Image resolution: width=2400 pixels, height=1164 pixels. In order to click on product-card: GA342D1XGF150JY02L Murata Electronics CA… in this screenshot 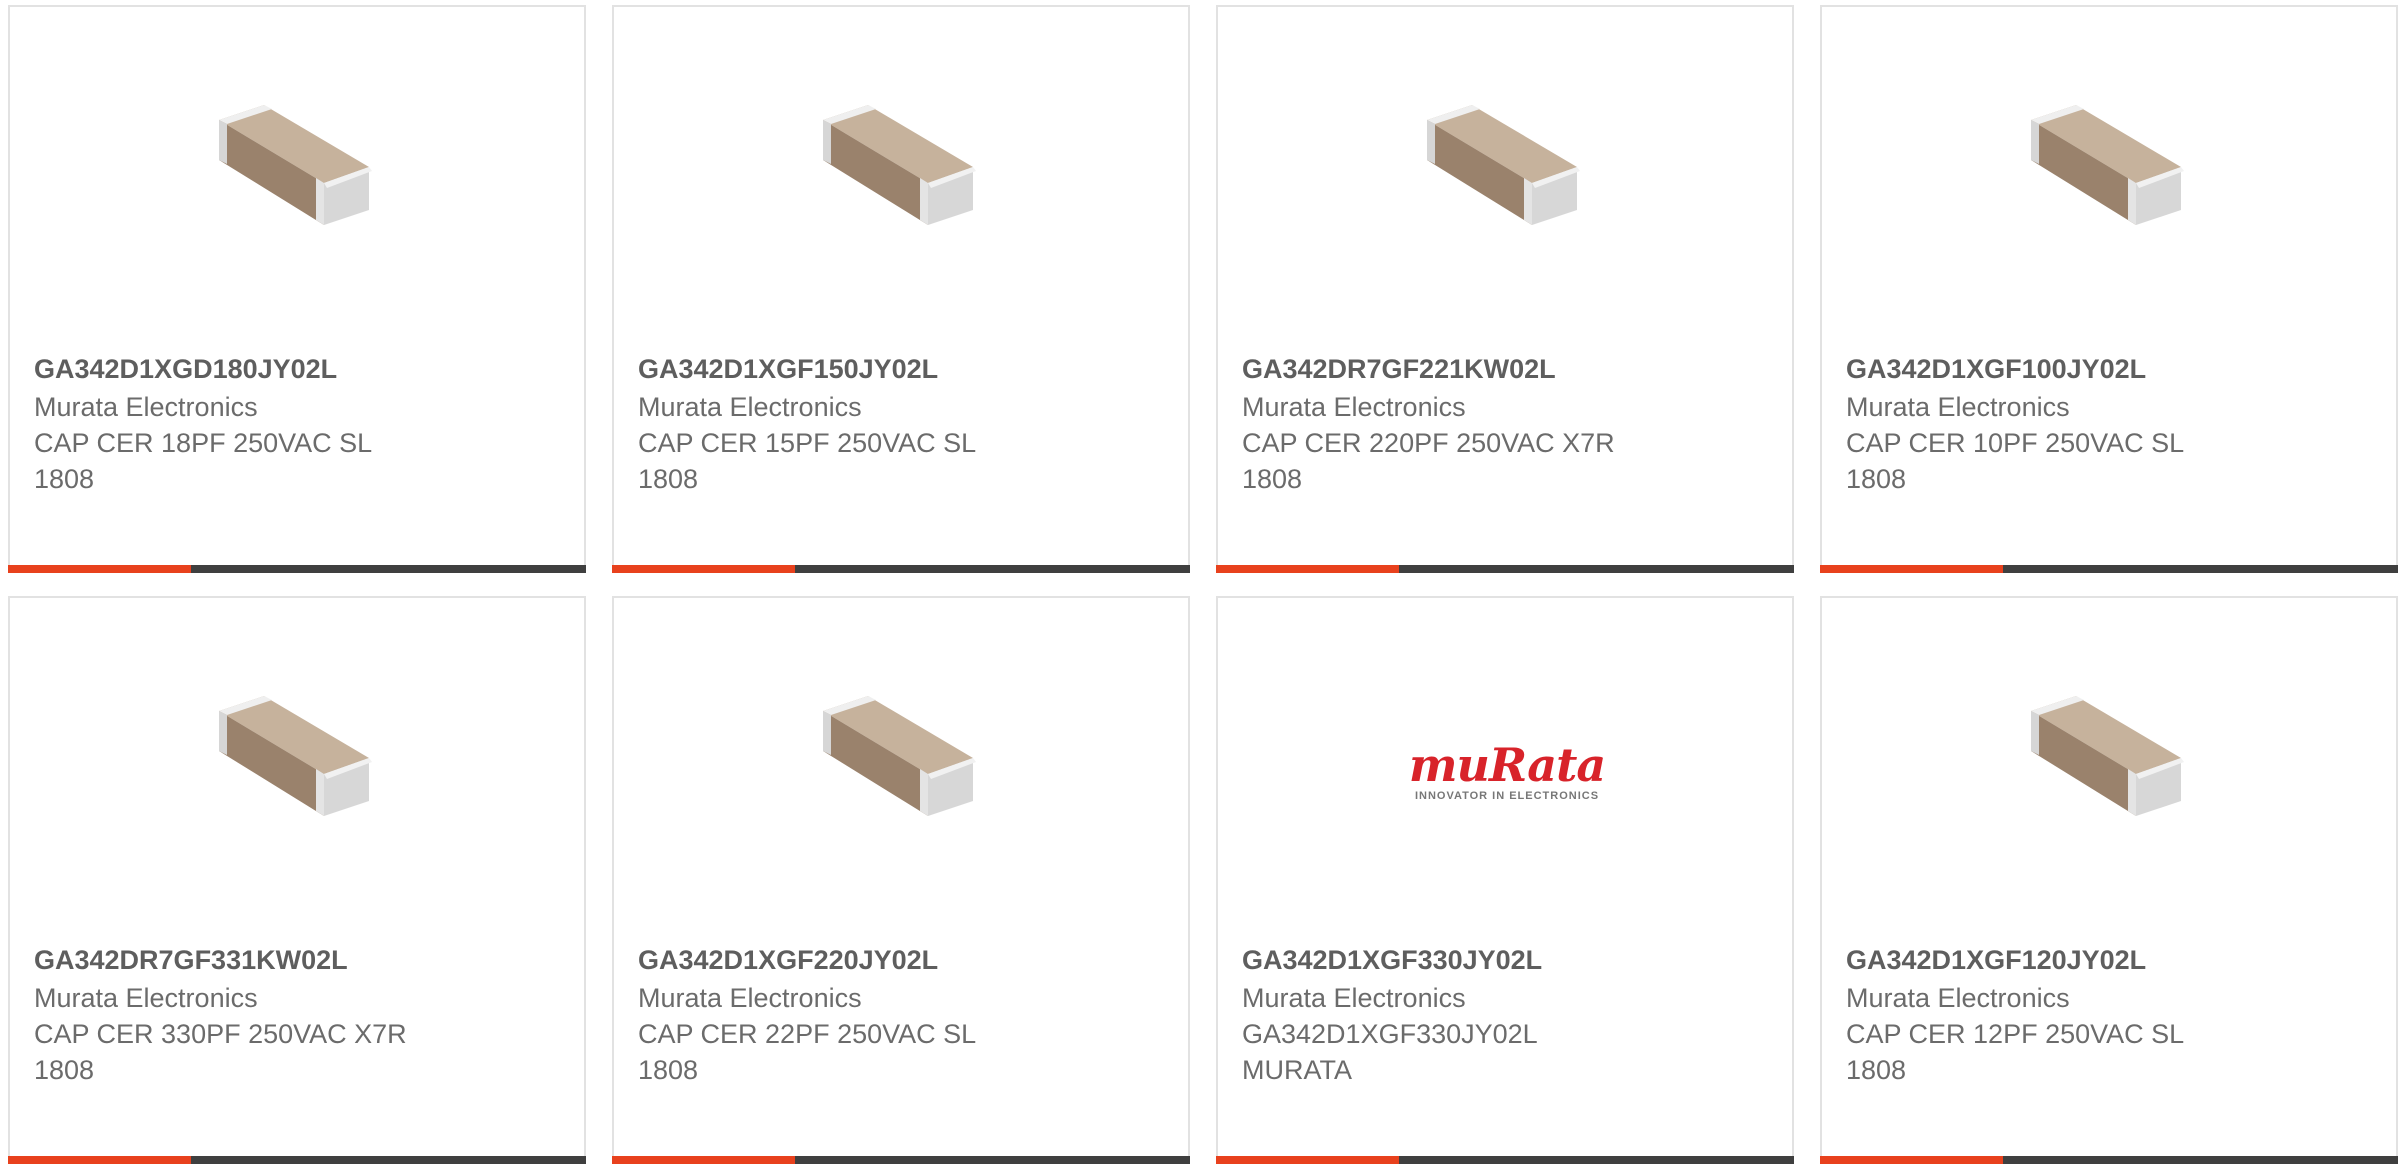, I will do `click(901, 289)`.